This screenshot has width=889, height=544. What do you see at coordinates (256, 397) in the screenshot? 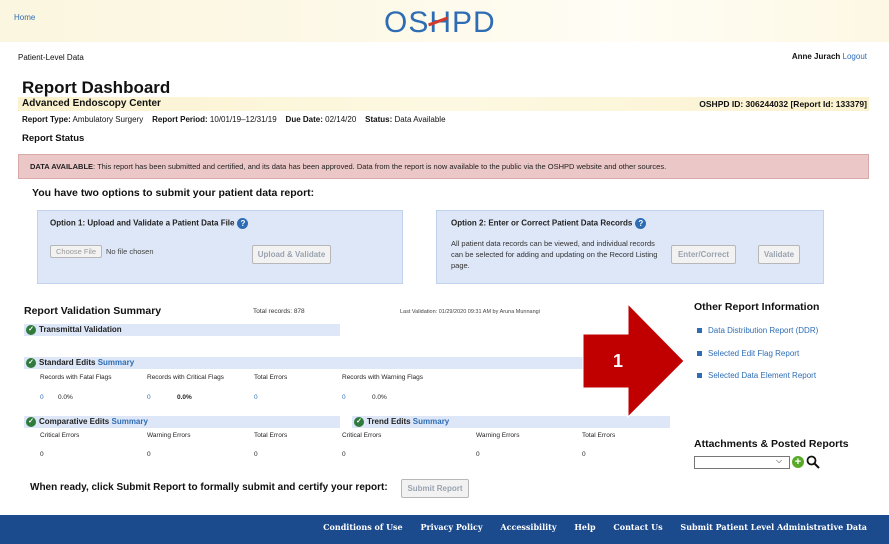
I see `total-errors-count: 0` at bounding box center [256, 397].